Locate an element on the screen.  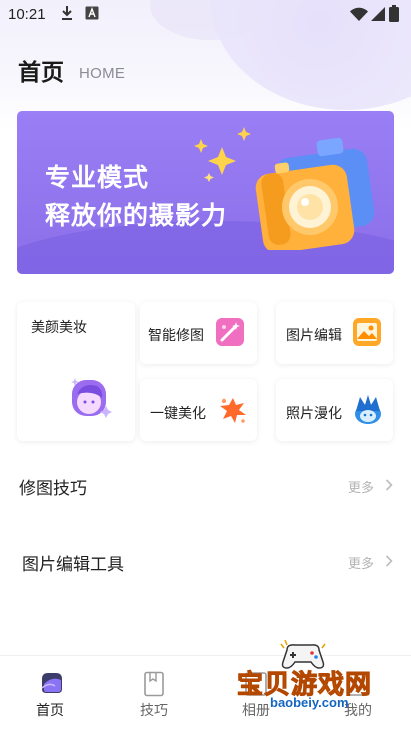
tab-home: 首页 is located at coordinates (52, 696).